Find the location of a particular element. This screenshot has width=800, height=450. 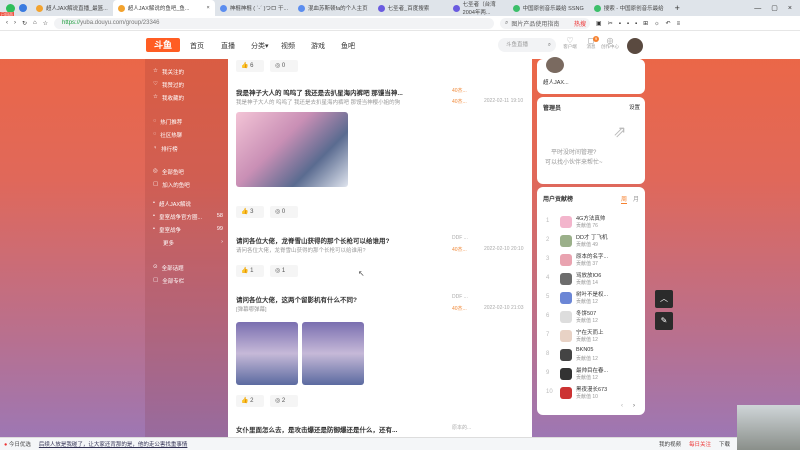

sidebar-item-joined: ▢ 加入的鱼吧 is located at coordinates (188, 185).